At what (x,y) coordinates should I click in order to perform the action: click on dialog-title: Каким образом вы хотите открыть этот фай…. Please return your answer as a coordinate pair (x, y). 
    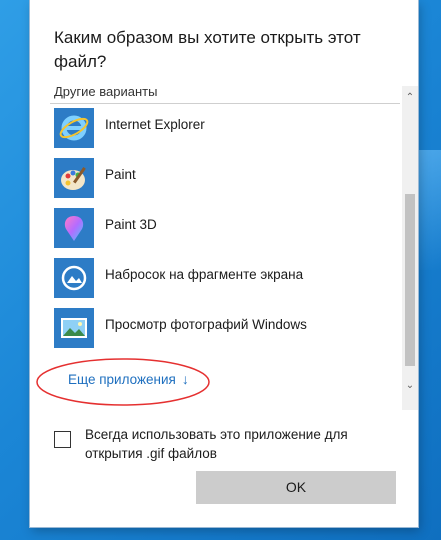
    Looking at the image, I should click on (207, 49).